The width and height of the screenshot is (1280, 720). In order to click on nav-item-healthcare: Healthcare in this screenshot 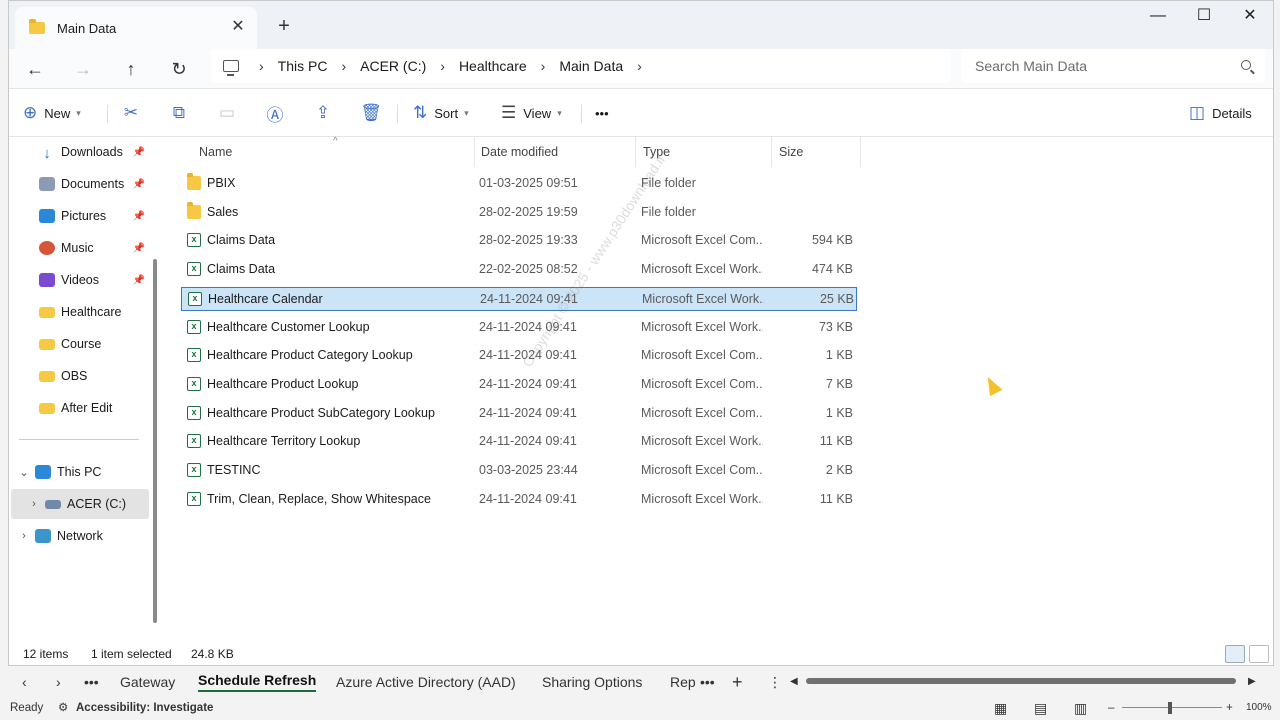, I will do `click(93, 312)`.